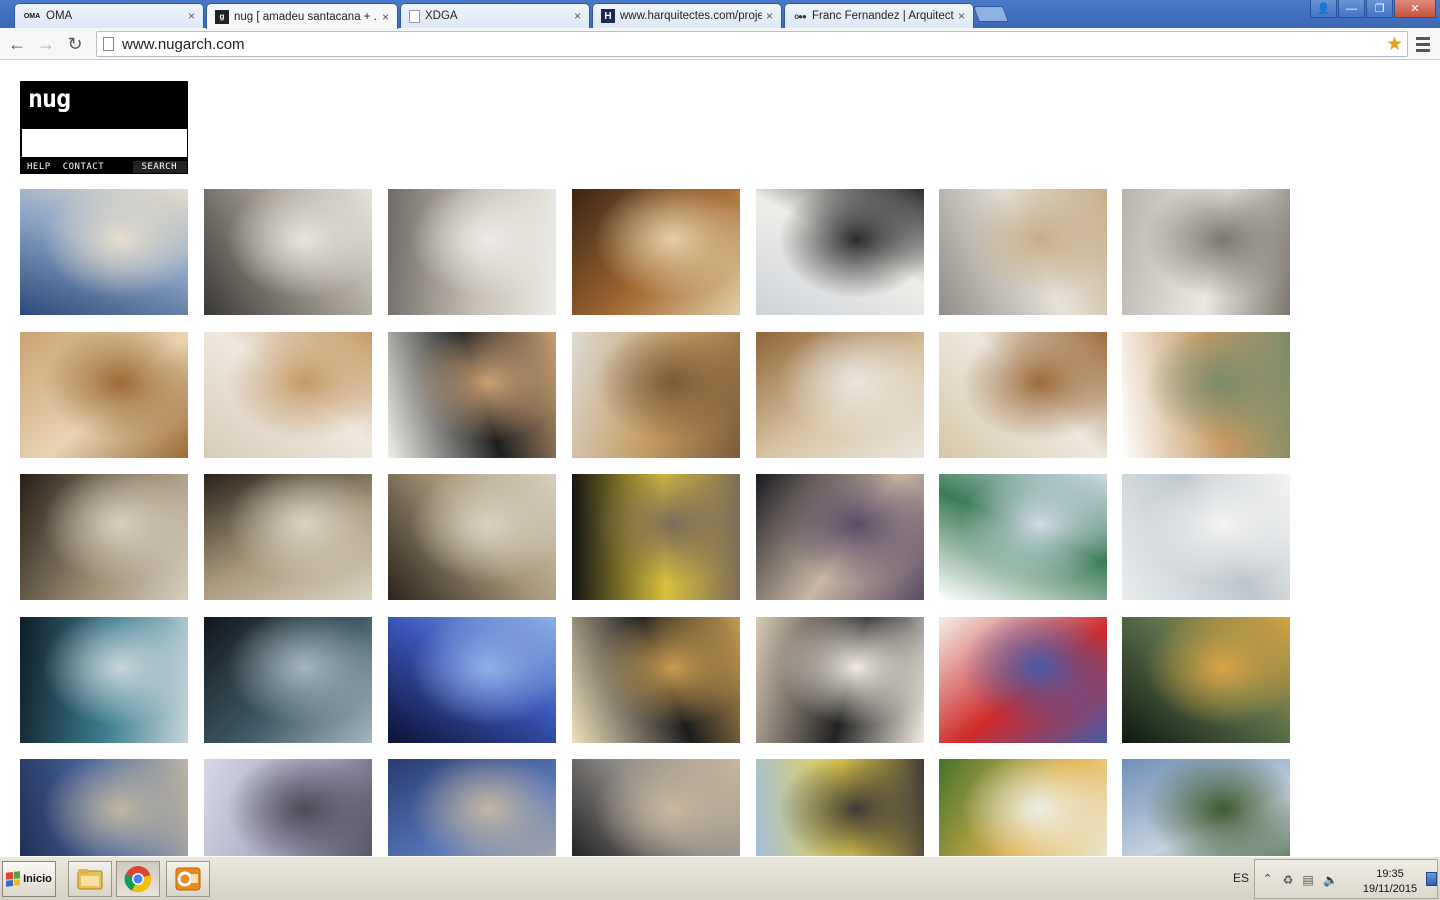 The image size is (1440, 900). Describe the element at coordinates (109, 15) in the screenshot. I see `tab-oma: OMA OMA ×` at that location.